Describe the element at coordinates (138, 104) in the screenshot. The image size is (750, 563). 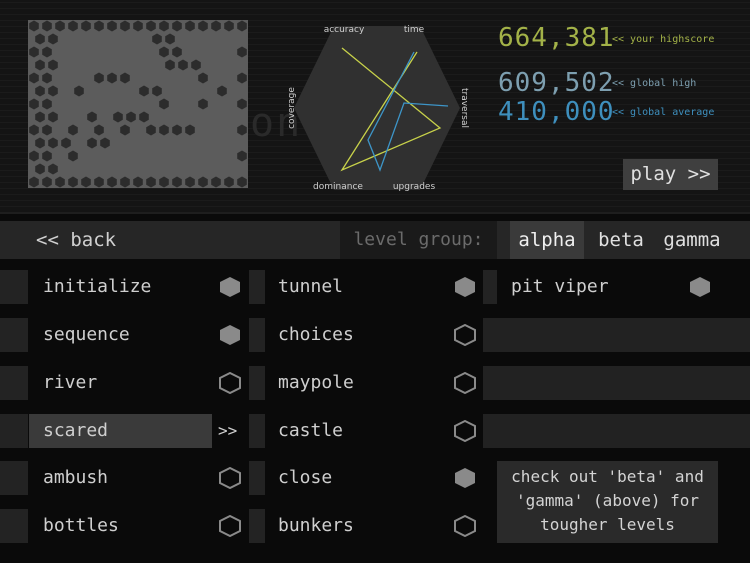
I see `level-preview-map` at that location.